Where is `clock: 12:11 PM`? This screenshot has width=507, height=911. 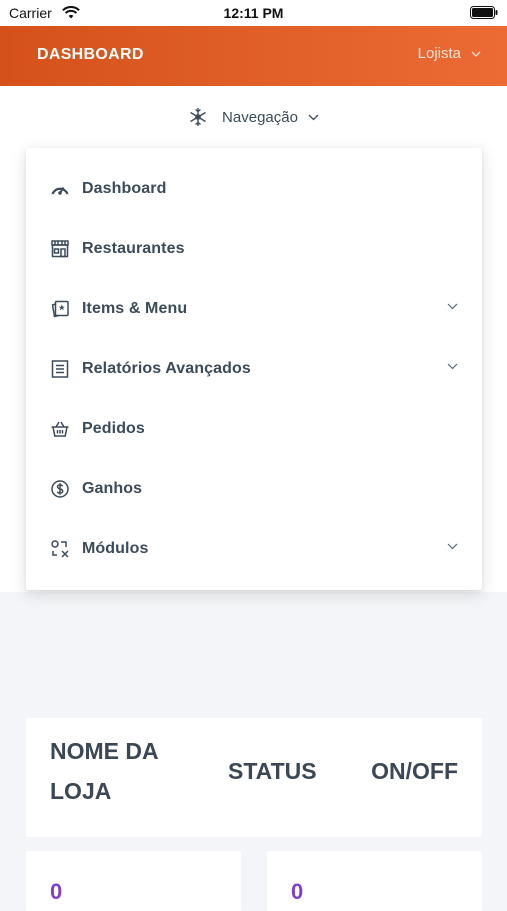 clock: 12:11 PM is located at coordinates (253, 13).